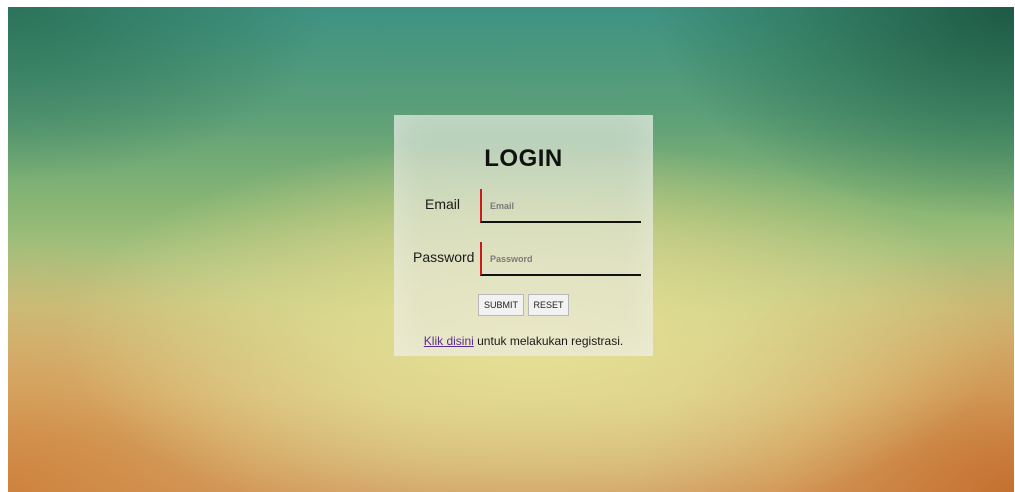  I want to click on login-title: LOGIN, so click(523, 158).